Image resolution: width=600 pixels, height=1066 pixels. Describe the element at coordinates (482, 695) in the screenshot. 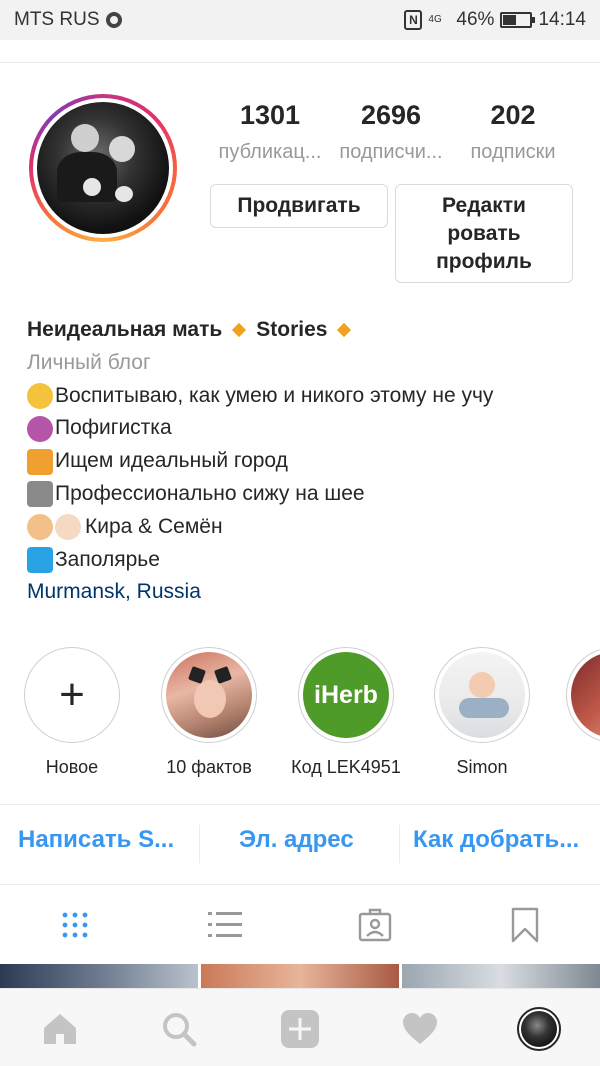

I see `baby-thumbnail` at that location.